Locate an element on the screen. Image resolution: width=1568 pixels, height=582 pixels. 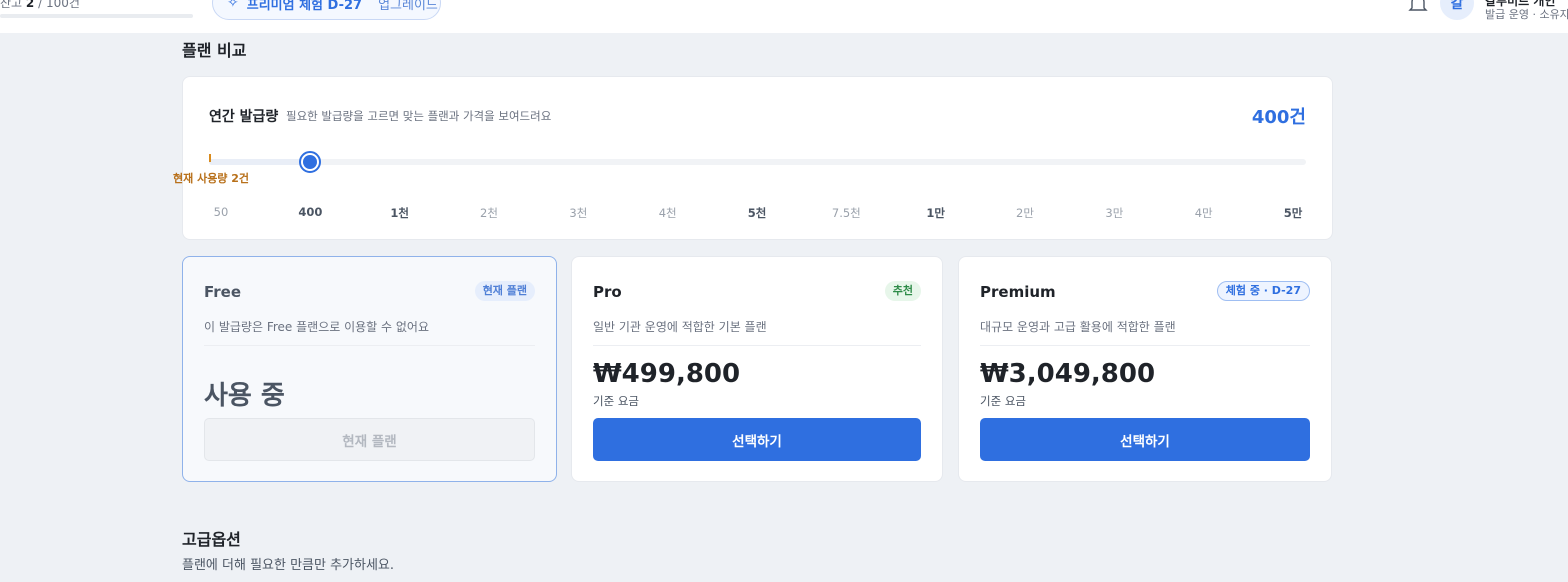
slider-tick-label: 5천 is located at coordinates (757, 213).